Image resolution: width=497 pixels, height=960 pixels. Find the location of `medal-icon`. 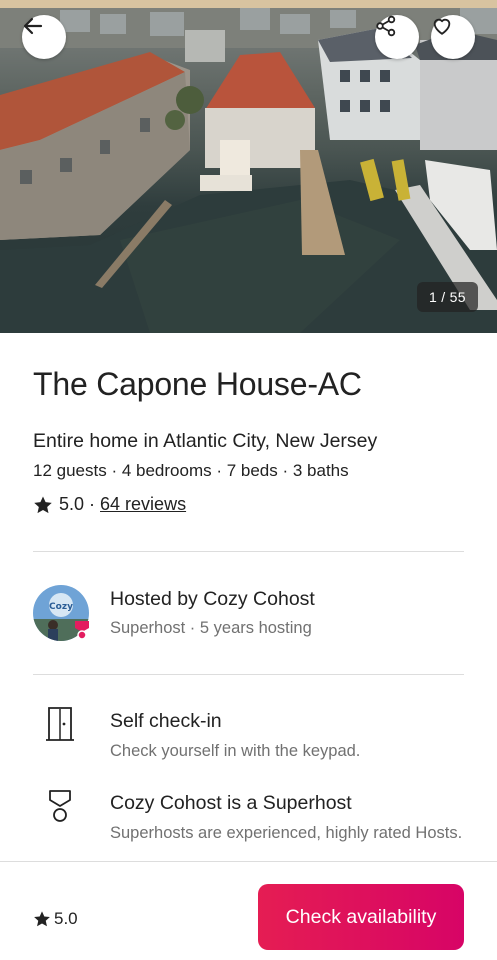

medal-icon is located at coordinates (60, 807).